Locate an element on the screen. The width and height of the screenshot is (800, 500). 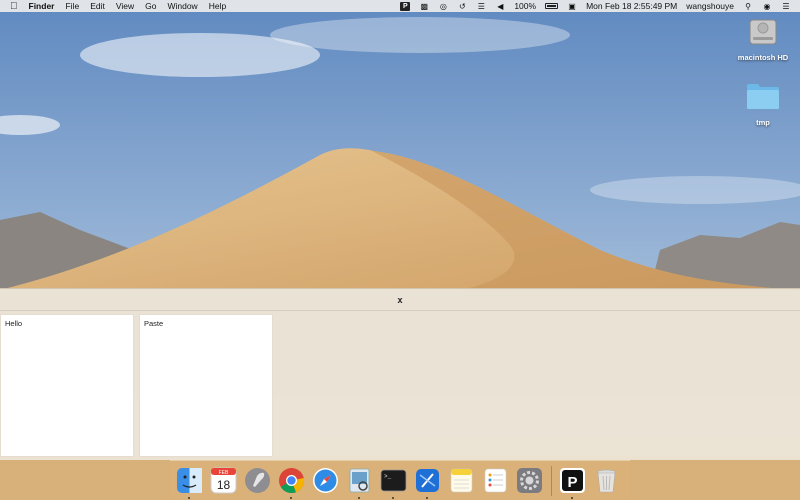
terminal-prompt: >_ is located at coordinates (388, 476).